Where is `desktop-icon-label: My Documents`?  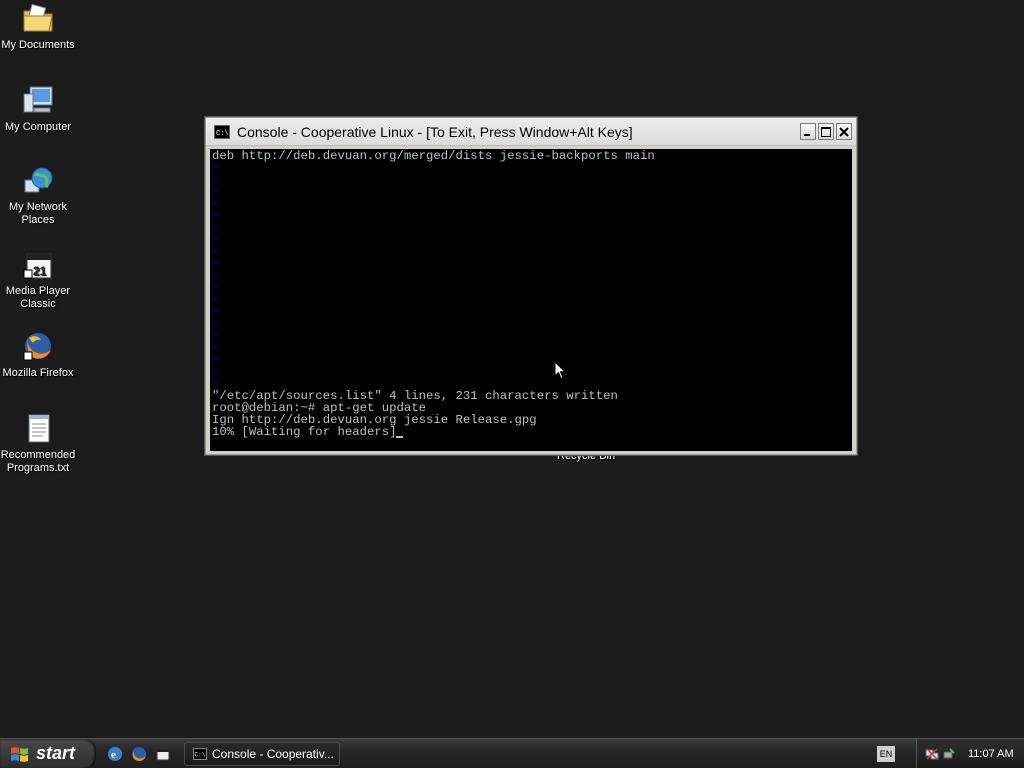
desktop-icon-label: My Documents is located at coordinates (38, 45).